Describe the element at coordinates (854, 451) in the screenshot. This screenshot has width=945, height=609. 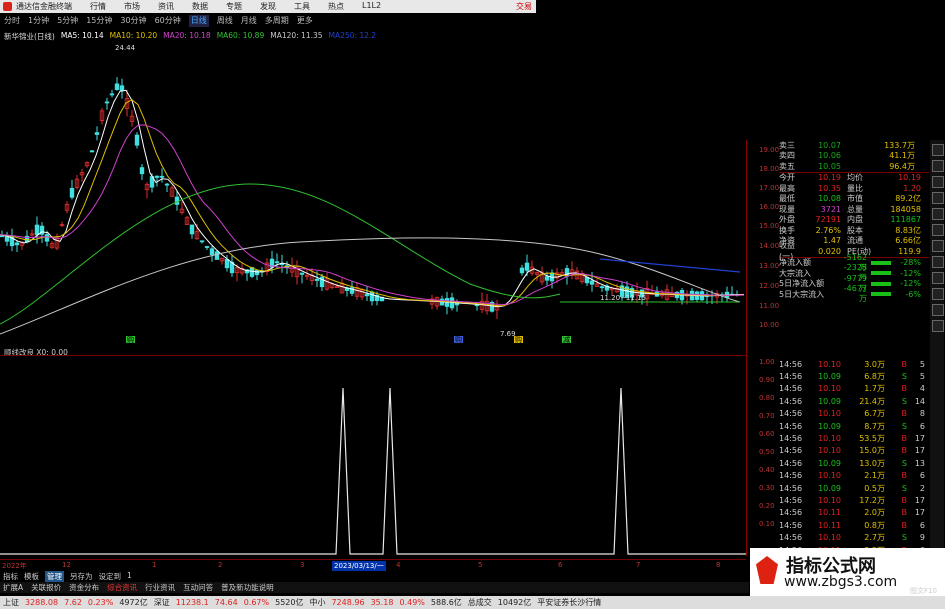
I see `tick-row: 14:56 10.10 15.0万 B 17` at that location.